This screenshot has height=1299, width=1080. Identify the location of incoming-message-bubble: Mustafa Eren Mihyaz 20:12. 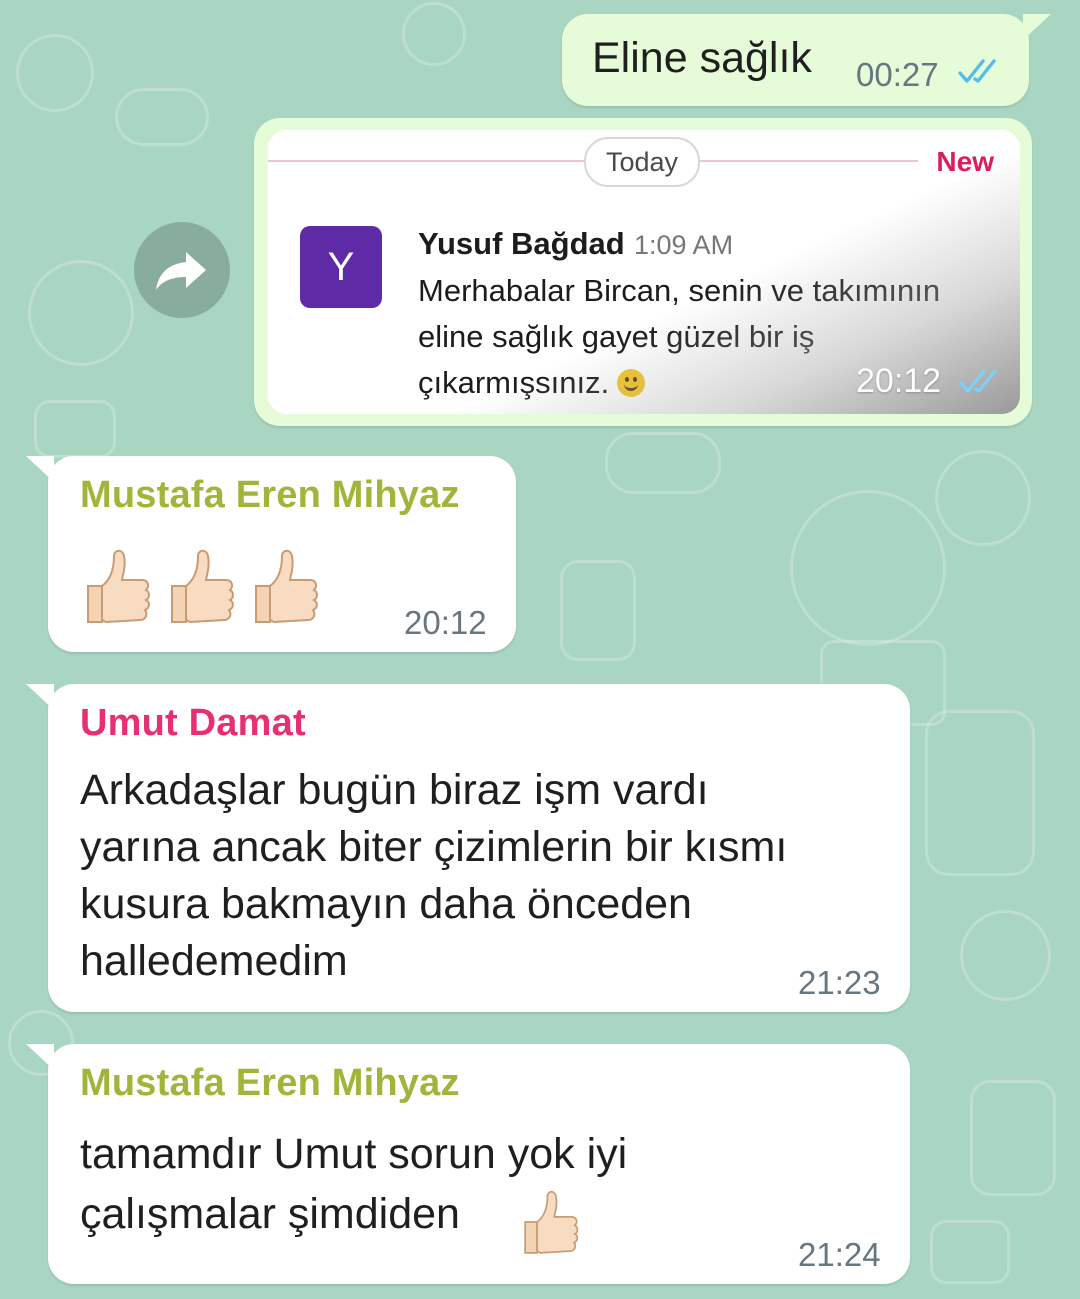
(271, 554).